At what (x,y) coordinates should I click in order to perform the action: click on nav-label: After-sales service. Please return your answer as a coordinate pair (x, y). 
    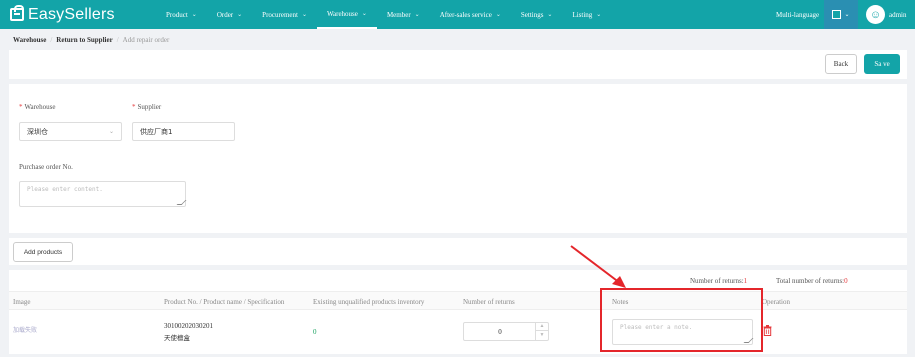
    Looking at the image, I should click on (465, 14).